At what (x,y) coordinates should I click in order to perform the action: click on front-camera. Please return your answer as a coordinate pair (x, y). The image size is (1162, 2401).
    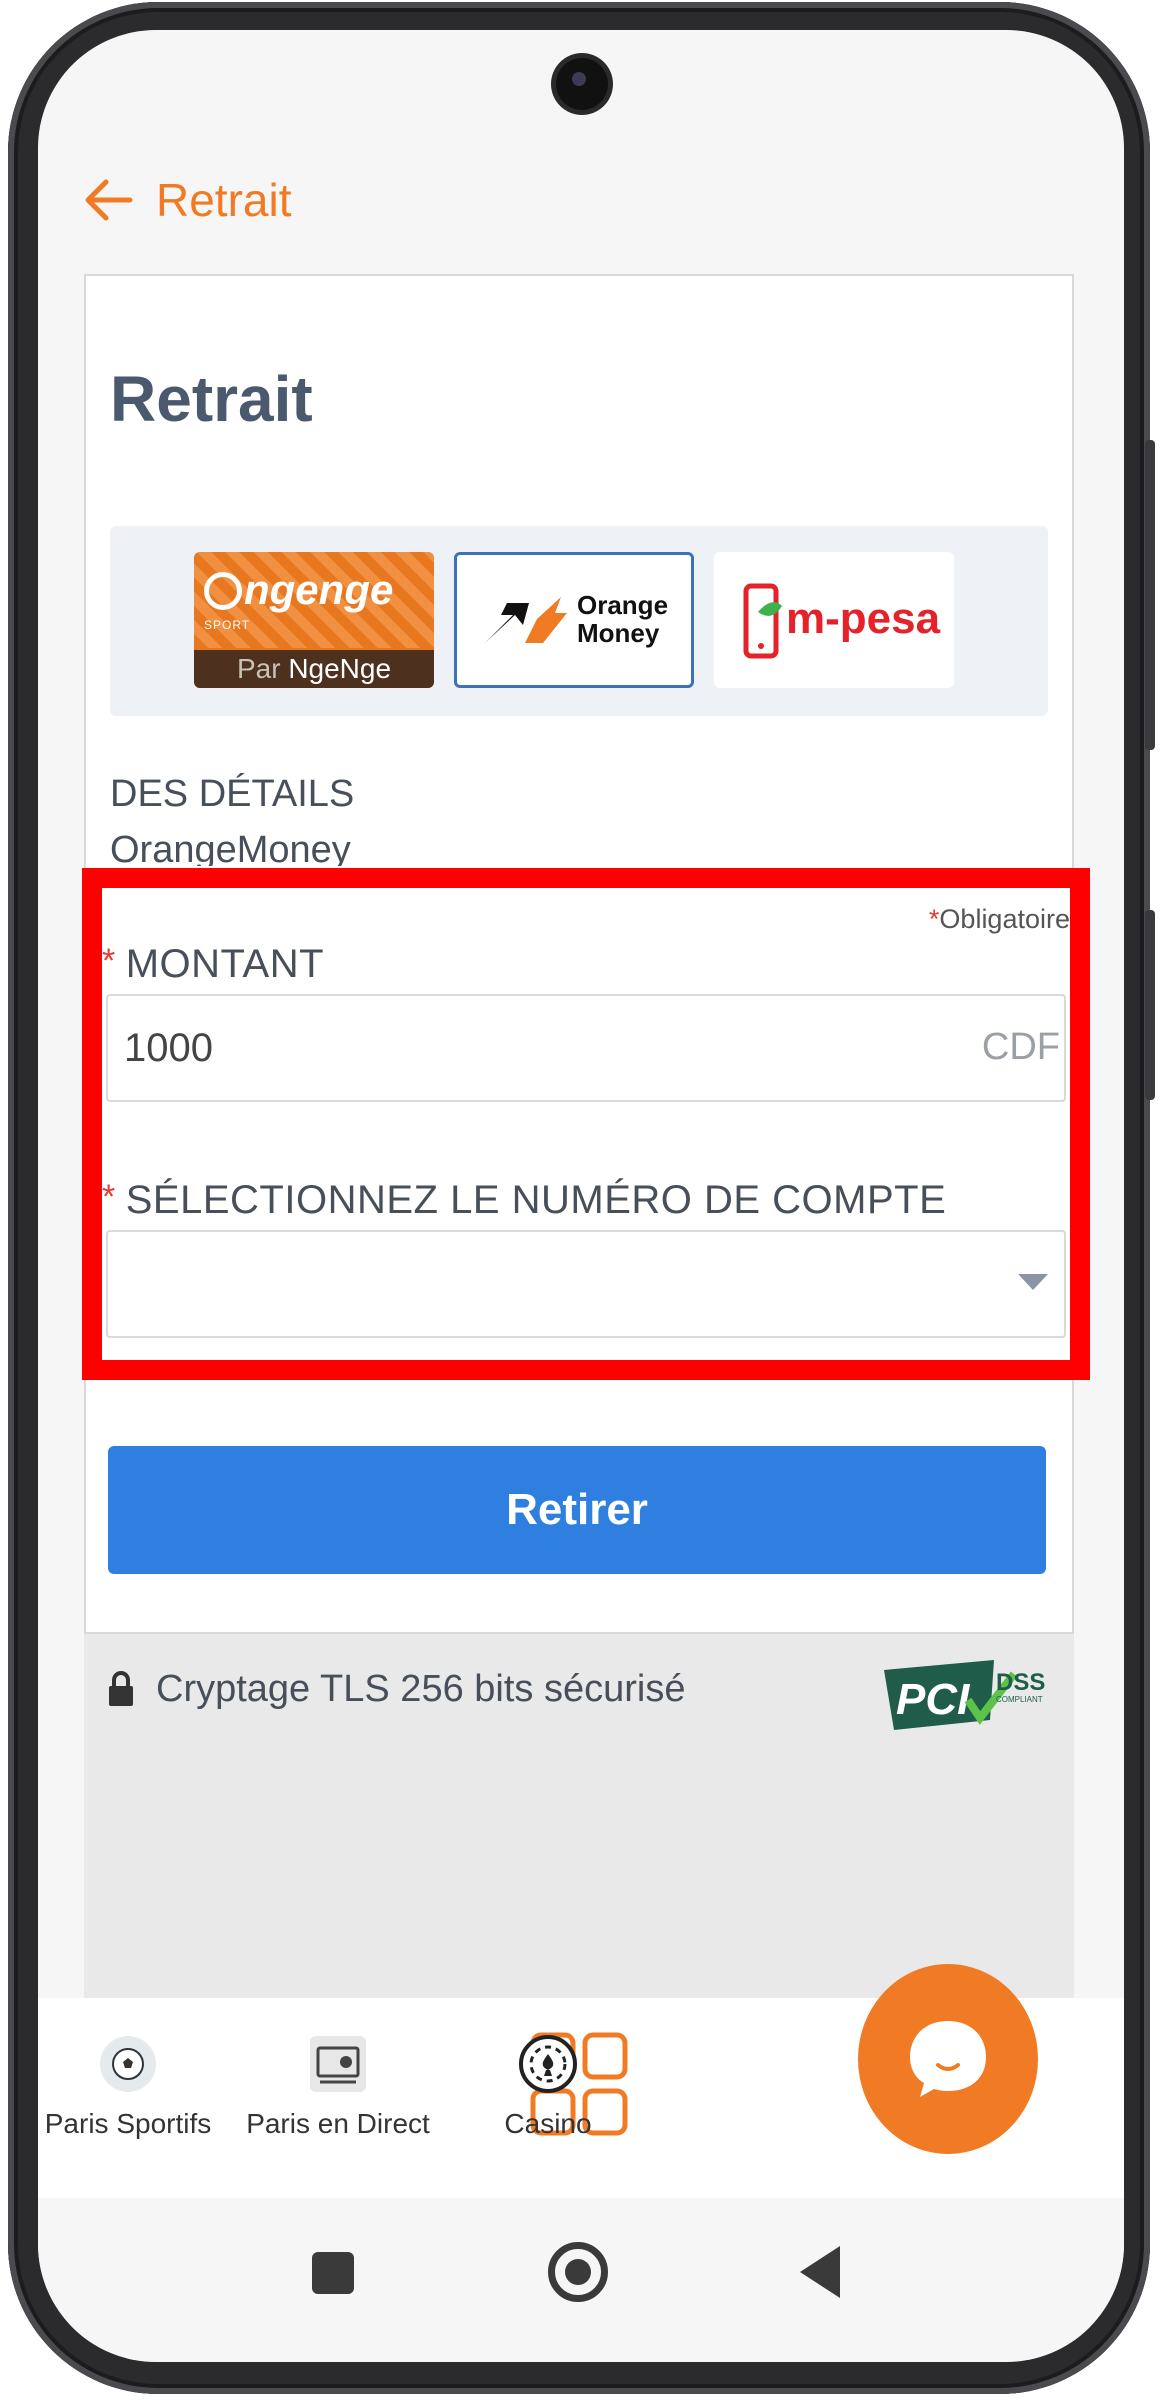
    Looking at the image, I should click on (582, 84).